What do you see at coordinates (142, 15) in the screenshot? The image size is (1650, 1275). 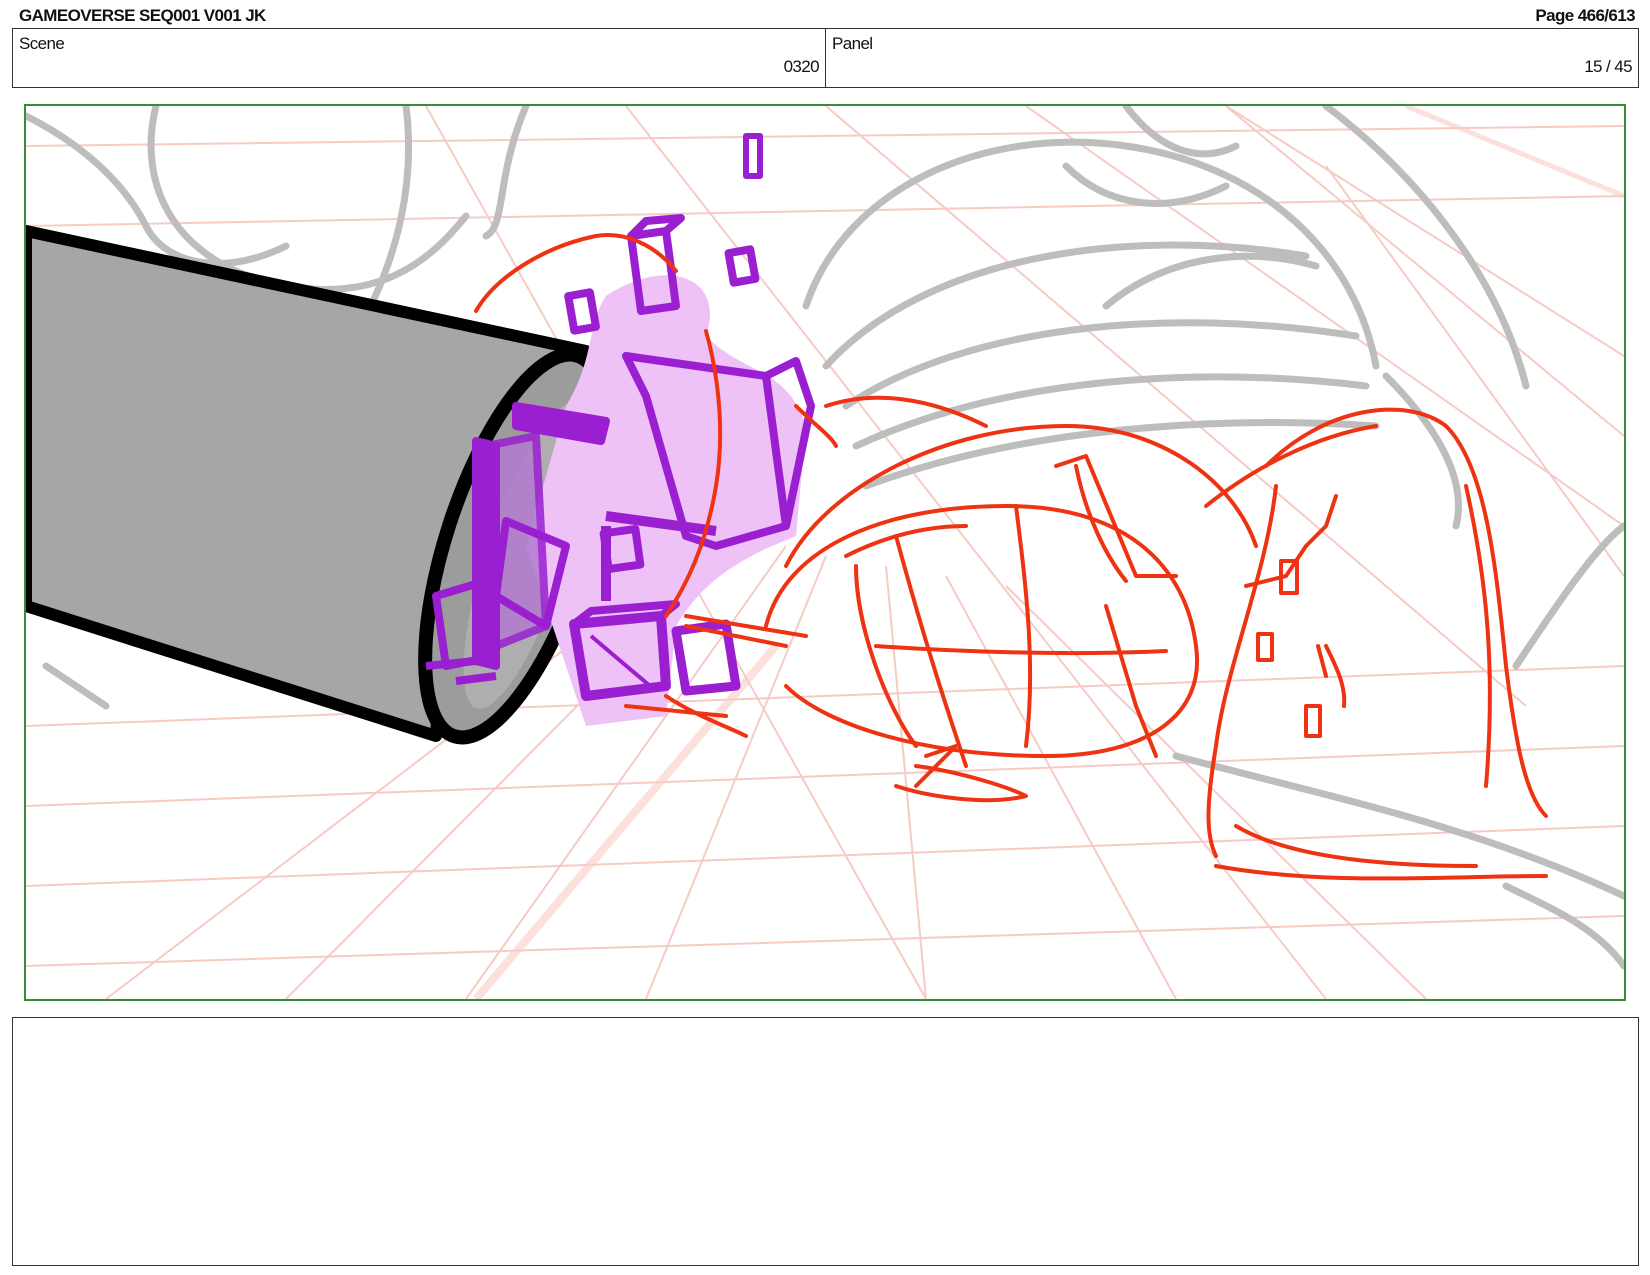 I see `document-title: GAMEOVERSE SEQ001 V001 JK` at bounding box center [142, 15].